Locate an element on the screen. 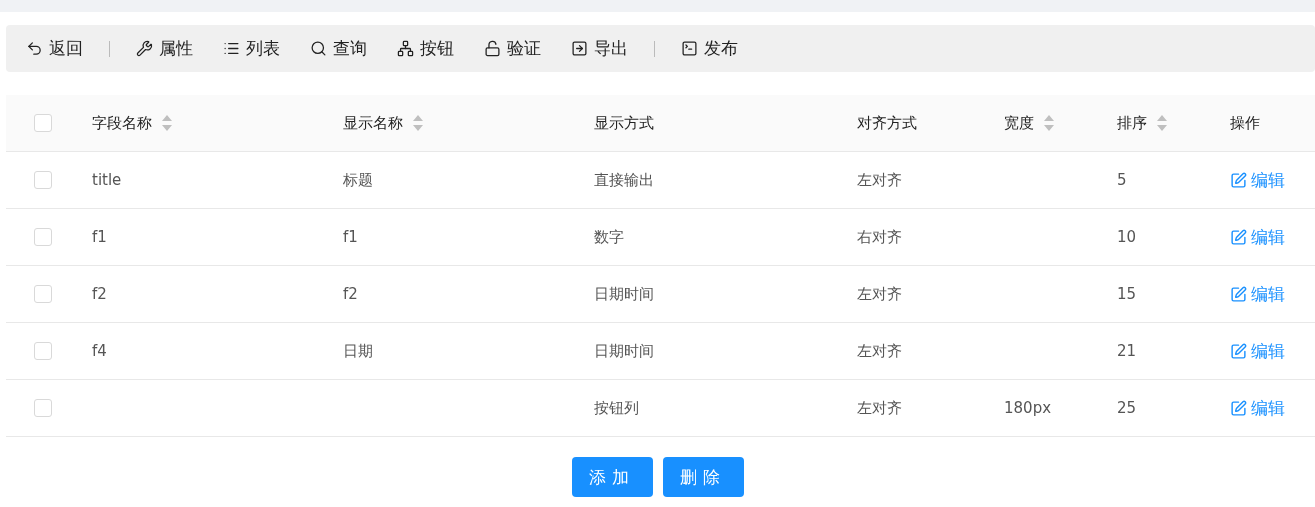  toolbar-button: 返回 is located at coordinates (54, 48).